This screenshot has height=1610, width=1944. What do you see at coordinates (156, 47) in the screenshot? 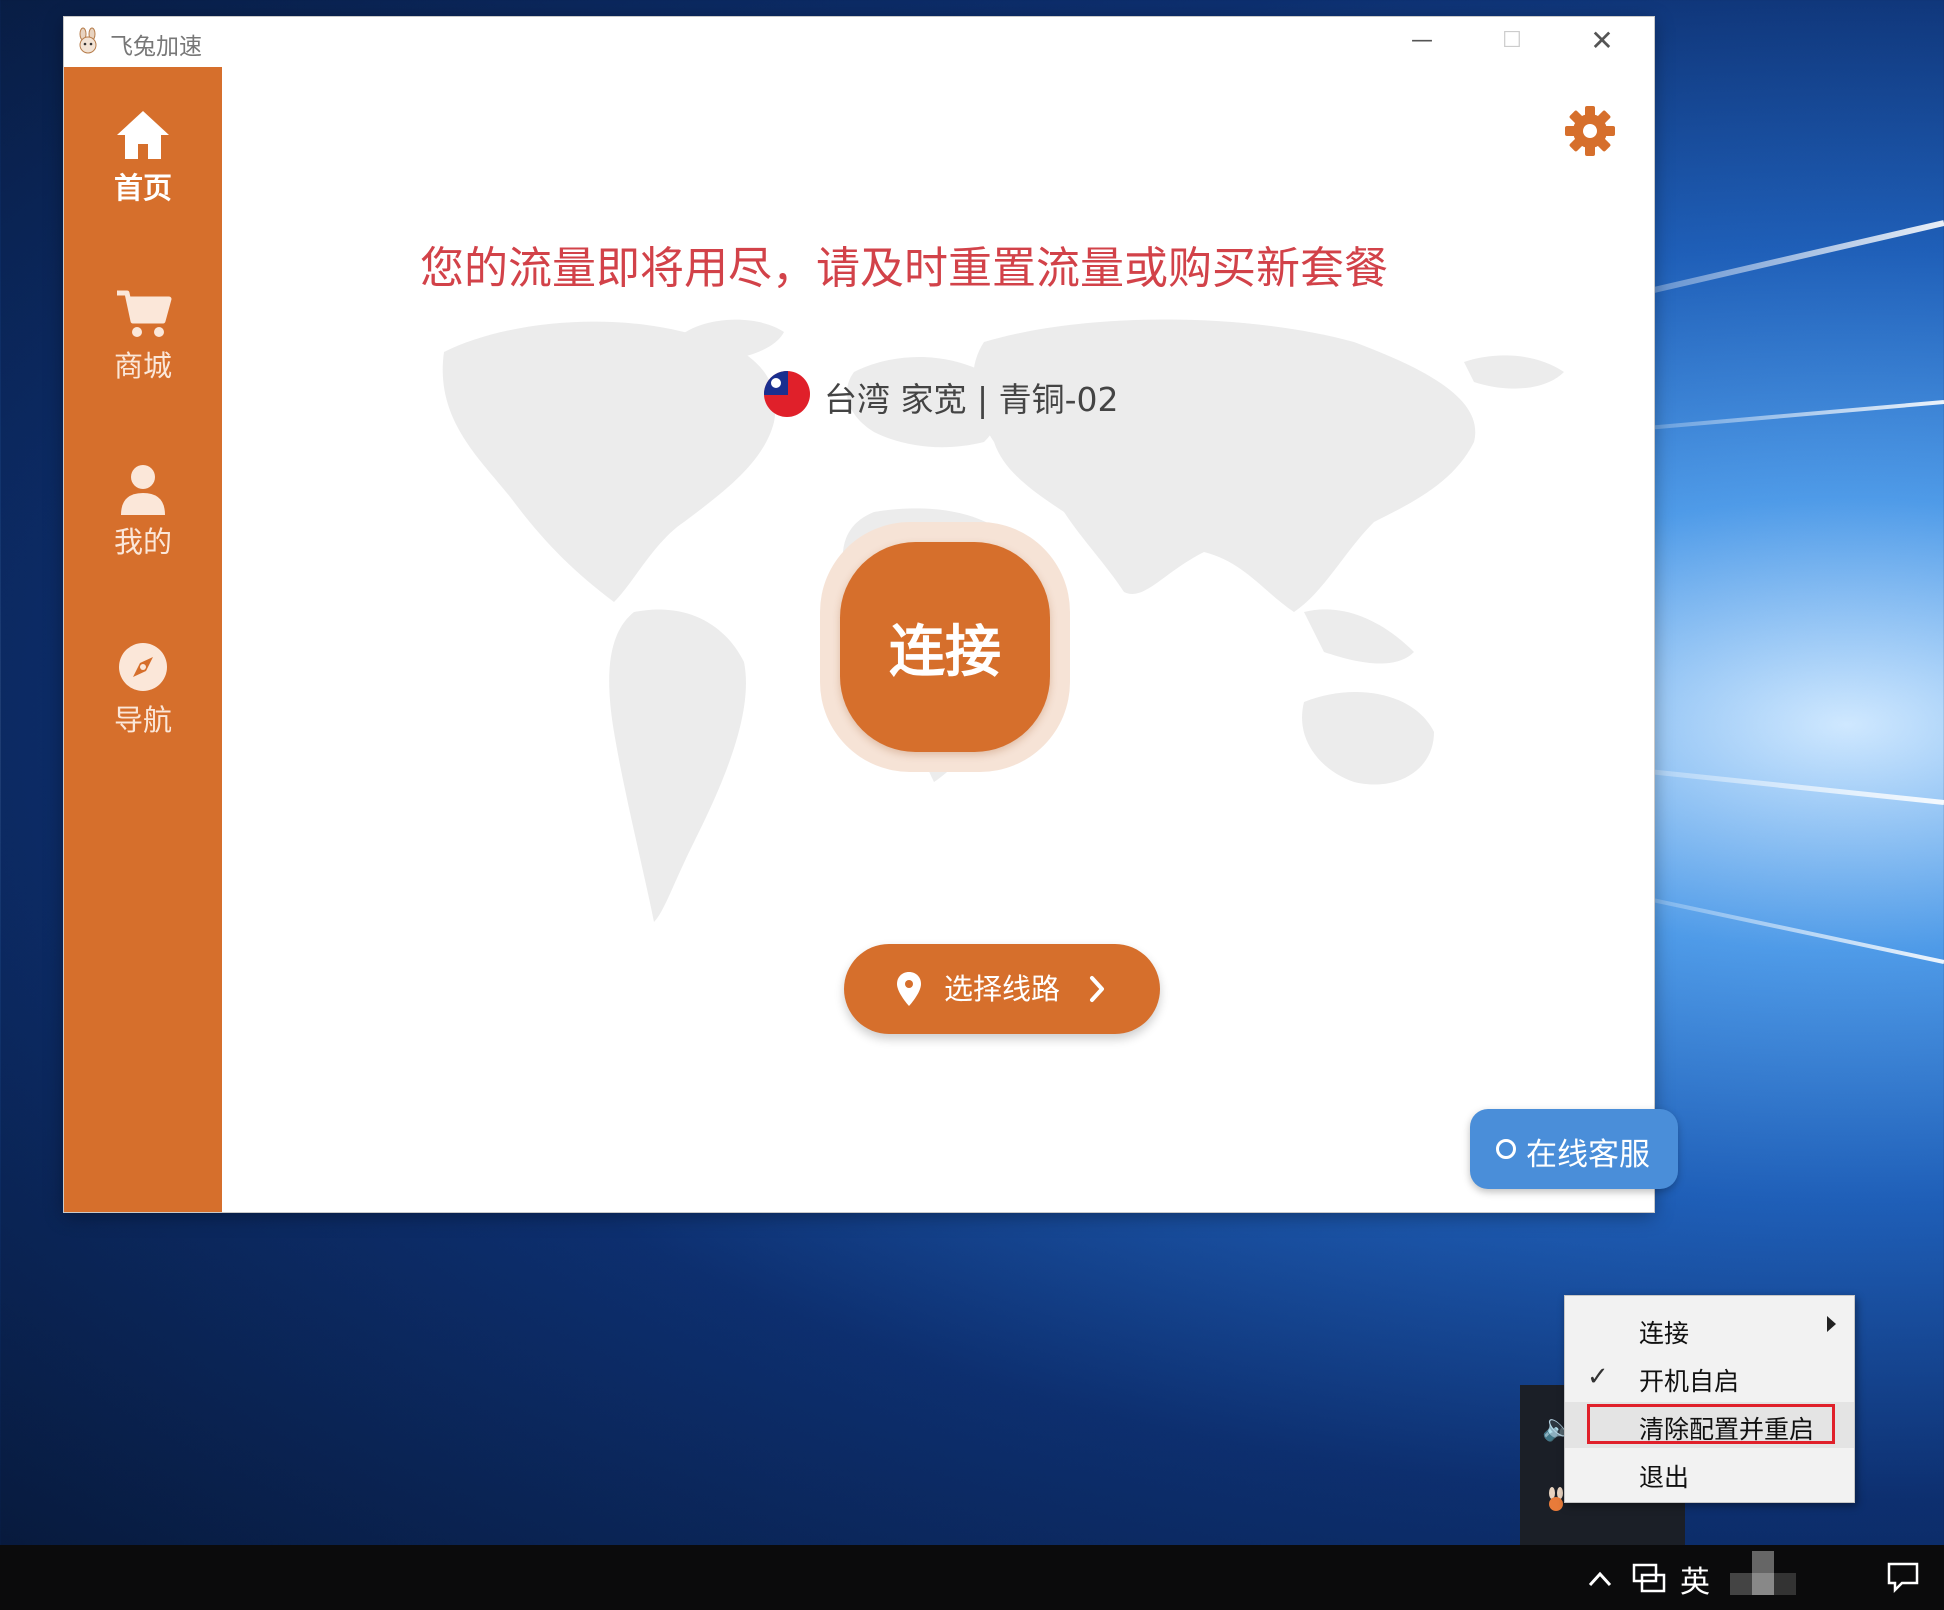
I see `window-title: 飞兔加速` at bounding box center [156, 47].